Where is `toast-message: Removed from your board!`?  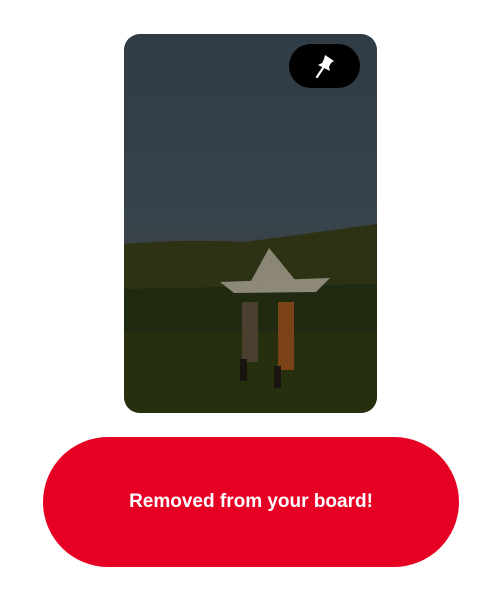 toast-message: Removed from your board! is located at coordinates (251, 501).